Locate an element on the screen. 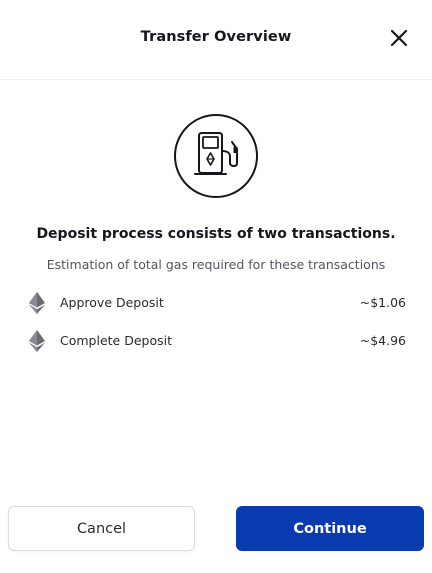  close-button is located at coordinates (399, 38).